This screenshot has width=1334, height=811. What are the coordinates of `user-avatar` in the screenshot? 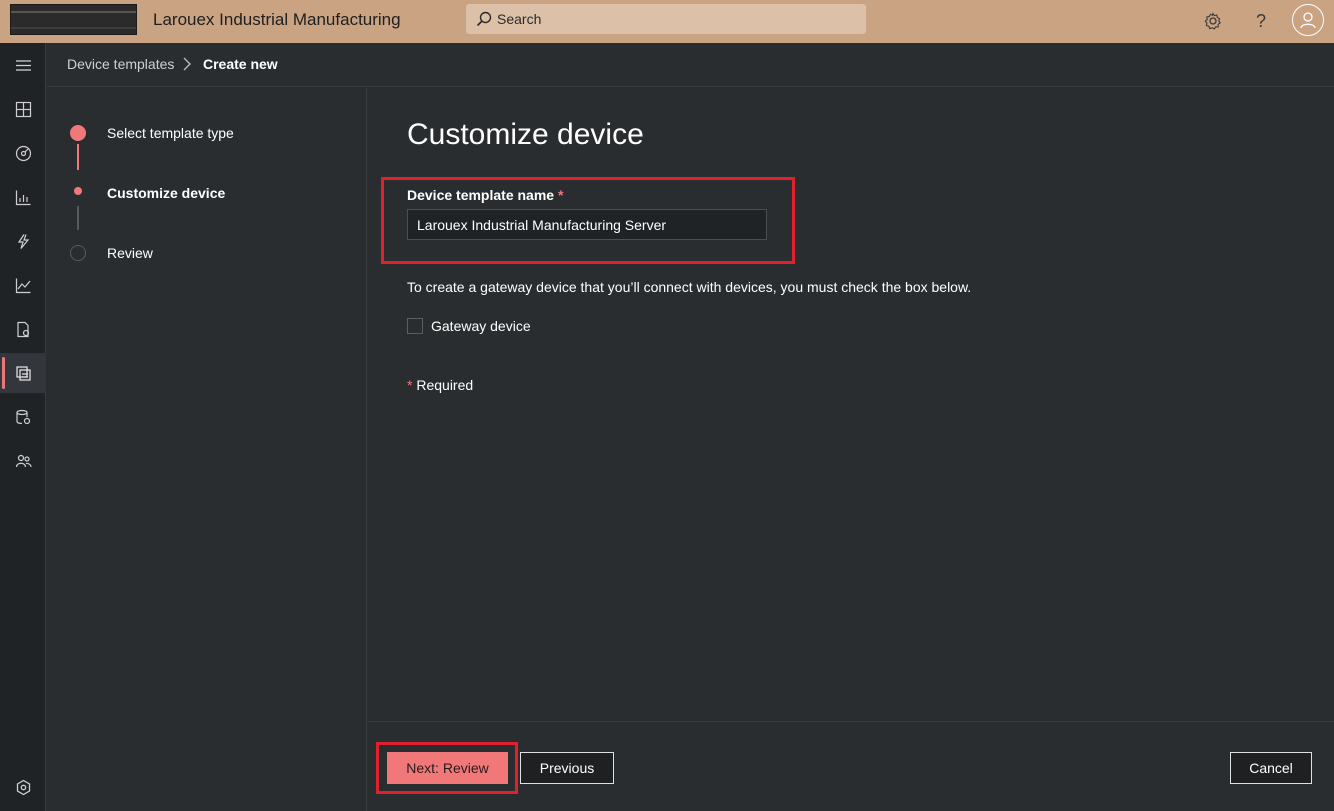 It's located at (1308, 20).